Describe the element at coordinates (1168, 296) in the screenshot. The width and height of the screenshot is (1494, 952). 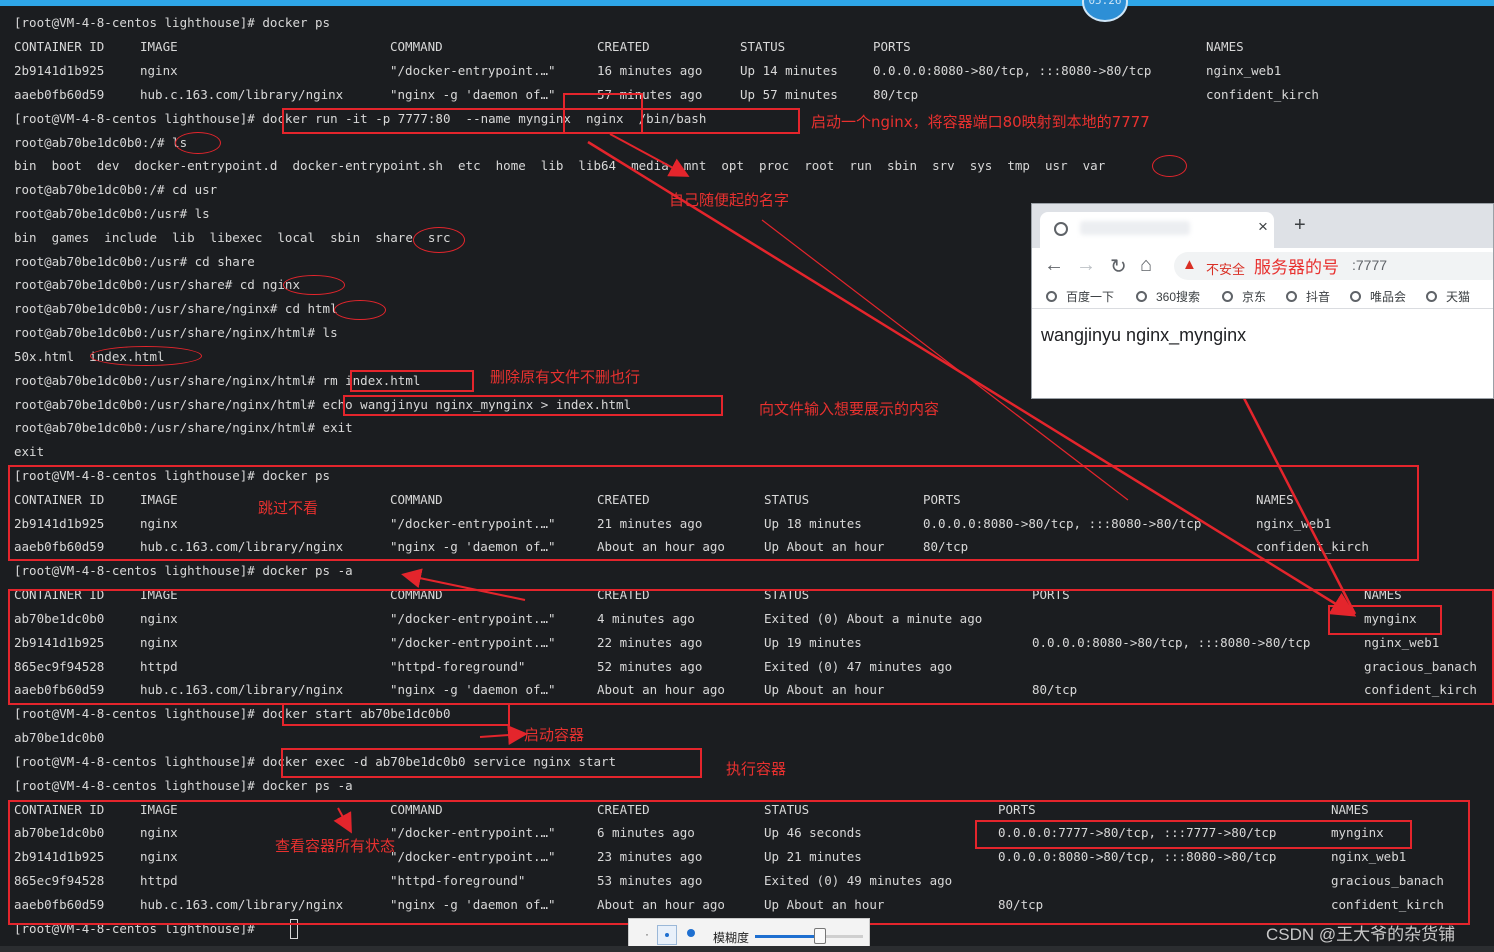
I see `bookmark-item: 360搜索` at that location.